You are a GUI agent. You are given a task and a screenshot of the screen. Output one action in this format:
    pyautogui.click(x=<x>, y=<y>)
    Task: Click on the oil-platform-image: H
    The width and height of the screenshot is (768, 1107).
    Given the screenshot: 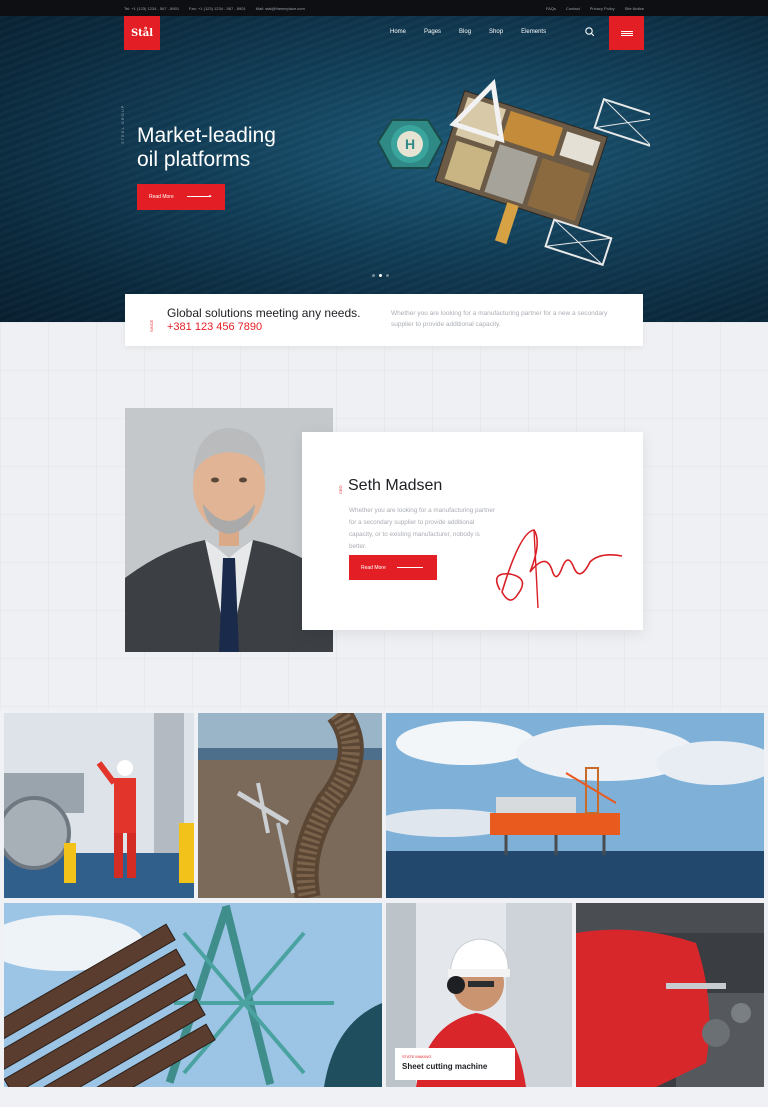 What is the action you would take?
    pyautogui.click(x=513, y=172)
    